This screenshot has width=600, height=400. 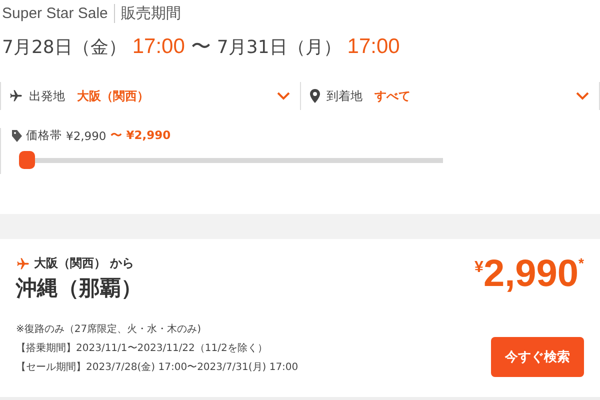 I want to click on price-footnote-mark: *, so click(x=581, y=263).